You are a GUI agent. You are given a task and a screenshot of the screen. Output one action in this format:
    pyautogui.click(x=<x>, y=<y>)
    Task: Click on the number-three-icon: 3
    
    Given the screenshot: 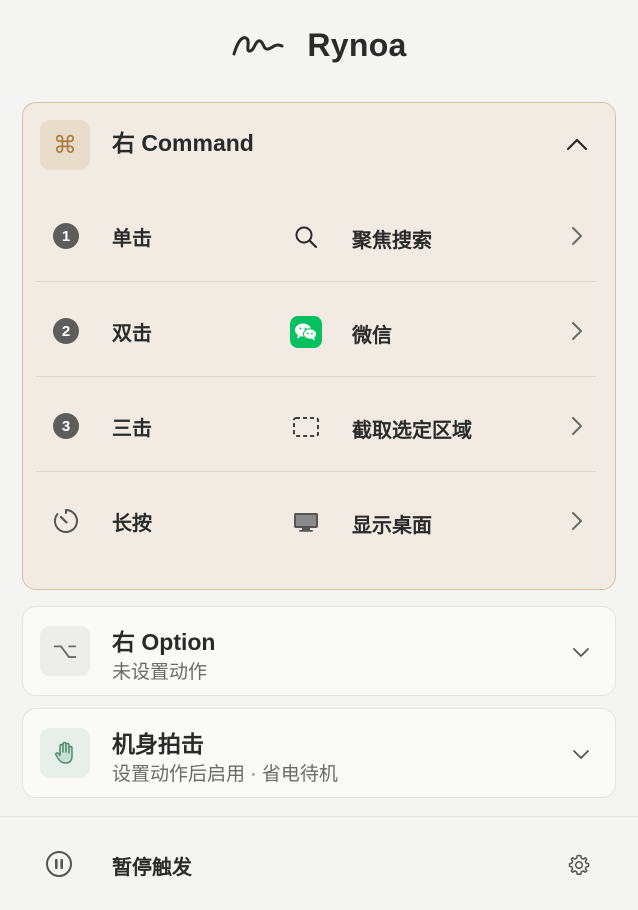 What is the action you would take?
    pyautogui.click(x=66, y=426)
    